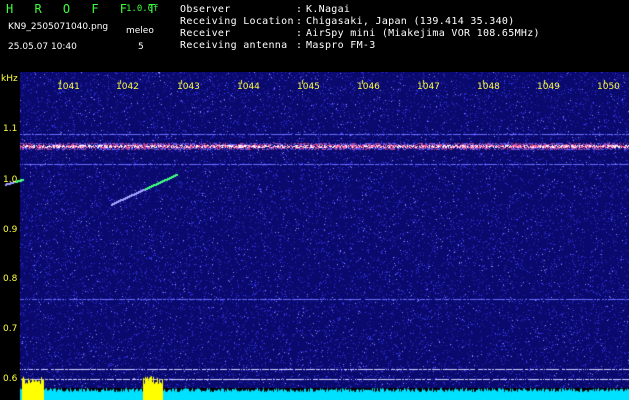  What do you see at coordinates (428, 87) in the screenshot?
I see `x-tick: 1047` at bounding box center [428, 87].